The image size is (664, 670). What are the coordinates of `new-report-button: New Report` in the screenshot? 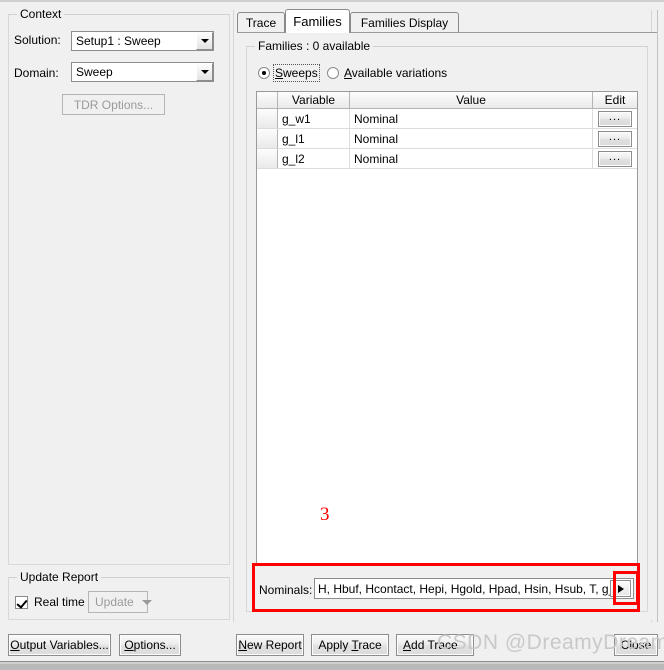 It's located at (270, 645).